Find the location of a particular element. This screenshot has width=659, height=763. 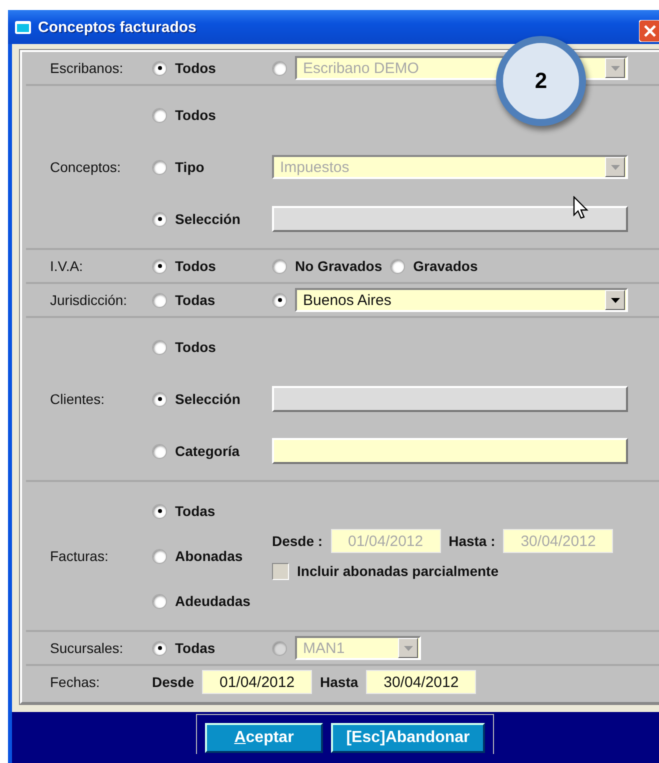

cancel-button: [Esc]Abandonar is located at coordinates (408, 738).